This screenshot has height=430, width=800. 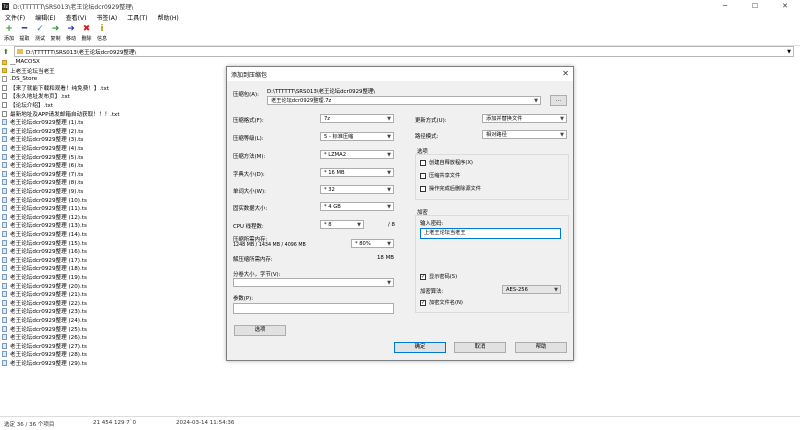 What do you see at coordinates (260, 330) in the screenshot?
I see `options-button: 选项` at bounding box center [260, 330].